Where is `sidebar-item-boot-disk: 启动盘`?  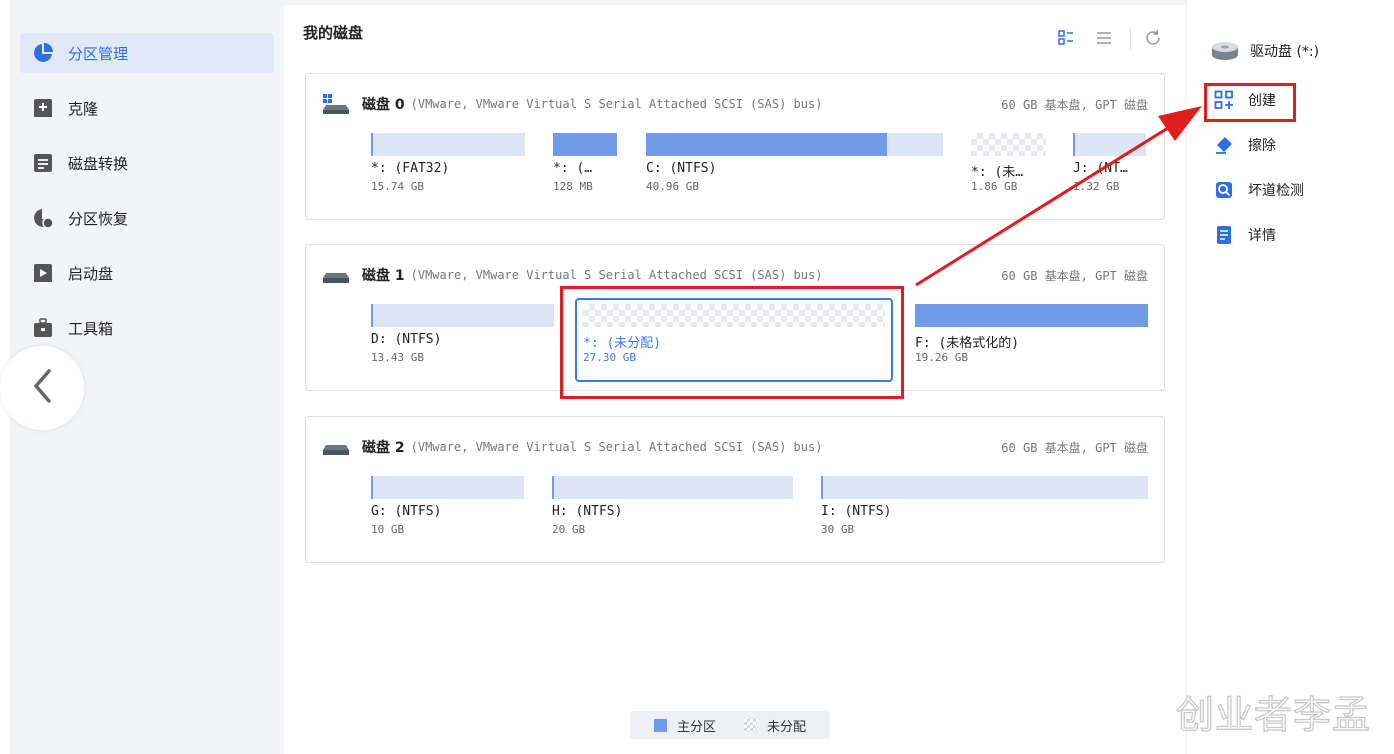
sidebar-item-boot-disk: 启动盘 is located at coordinates (147, 273).